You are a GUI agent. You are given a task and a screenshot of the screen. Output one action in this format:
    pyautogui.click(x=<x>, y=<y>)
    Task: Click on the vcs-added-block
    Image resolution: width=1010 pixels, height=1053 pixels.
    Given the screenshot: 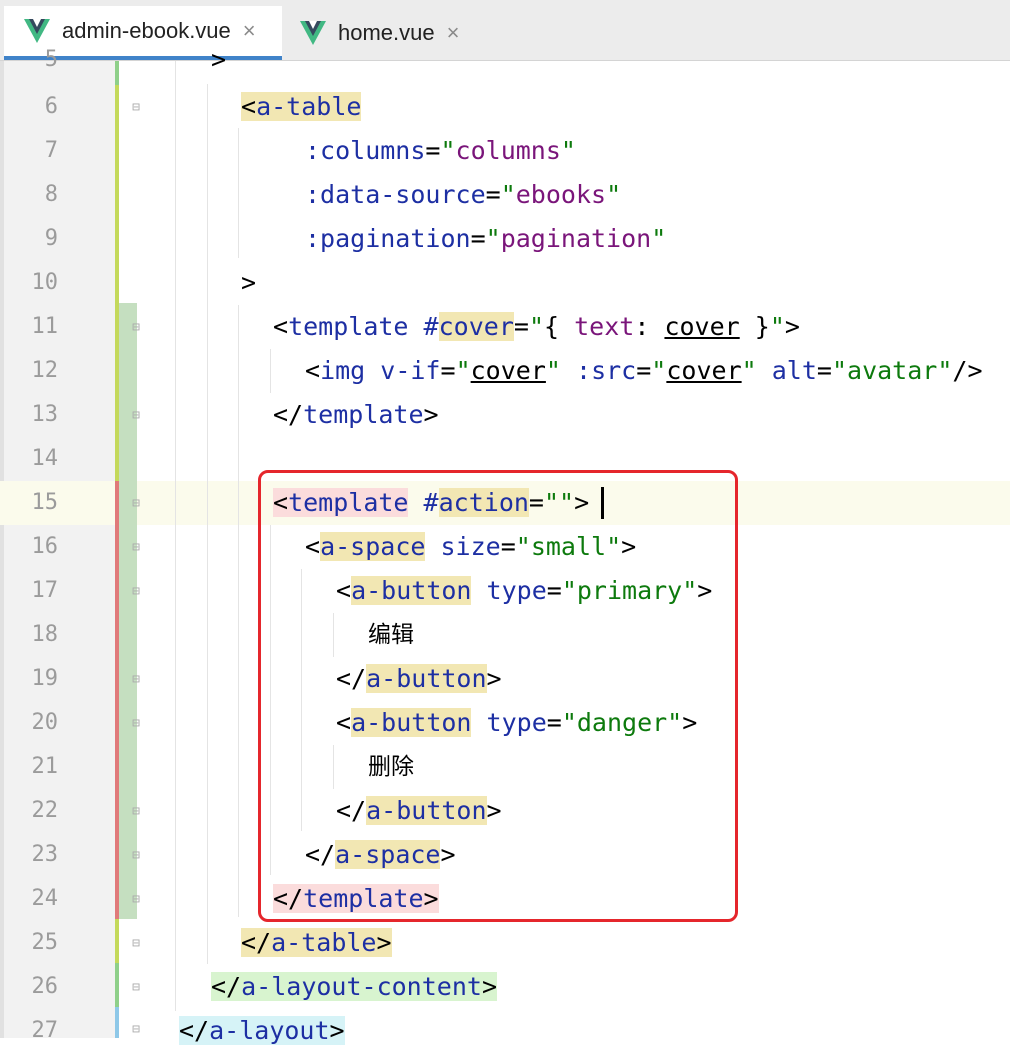 What is the action you would take?
    pyautogui.click(x=128, y=611)
    